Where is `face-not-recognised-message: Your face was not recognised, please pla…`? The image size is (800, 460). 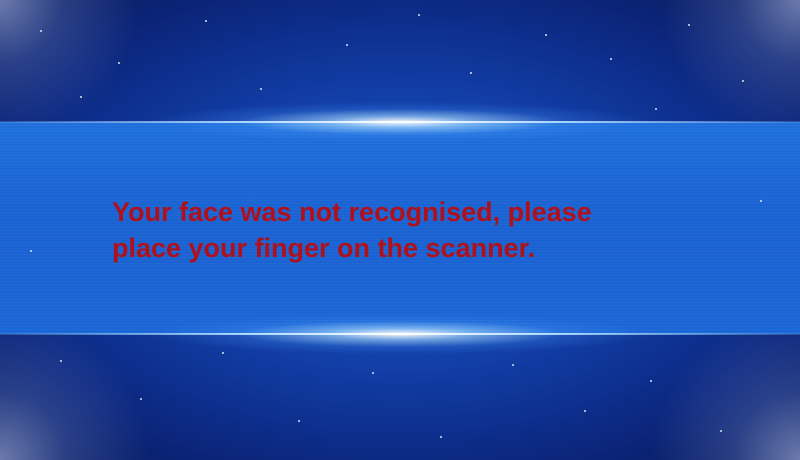 face-not-recognised-message: Your face was not recognised, please pla… is located at coordinates (352, 230).